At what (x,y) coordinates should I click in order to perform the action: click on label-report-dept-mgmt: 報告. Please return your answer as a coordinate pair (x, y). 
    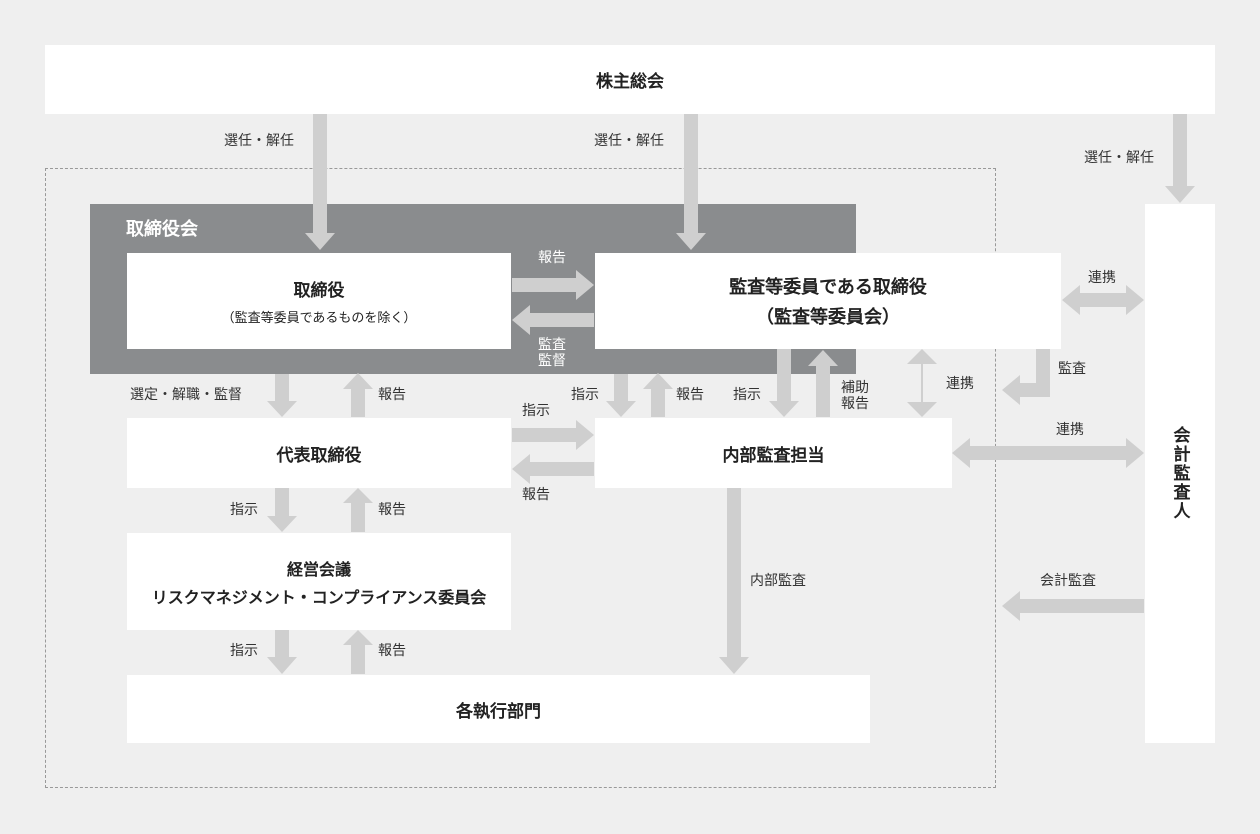
    Looking at the image, I should click on (392, 651).